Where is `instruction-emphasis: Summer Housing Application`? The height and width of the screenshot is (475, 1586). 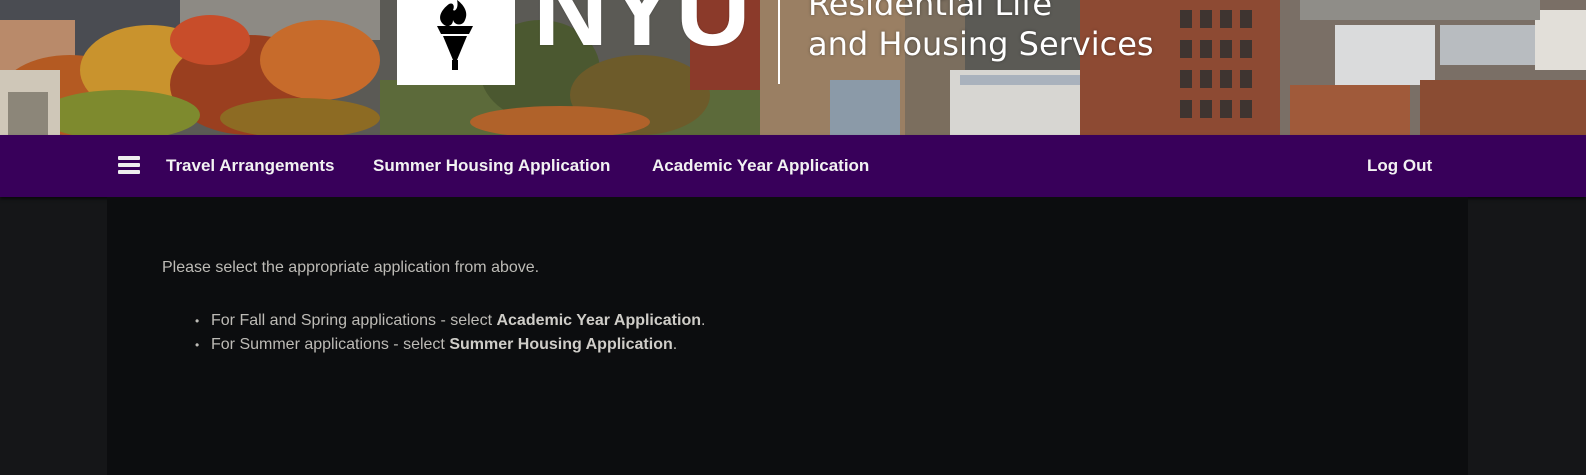 instruction-emphasis: Summer Housing Application is located at coordinates (561, 344).